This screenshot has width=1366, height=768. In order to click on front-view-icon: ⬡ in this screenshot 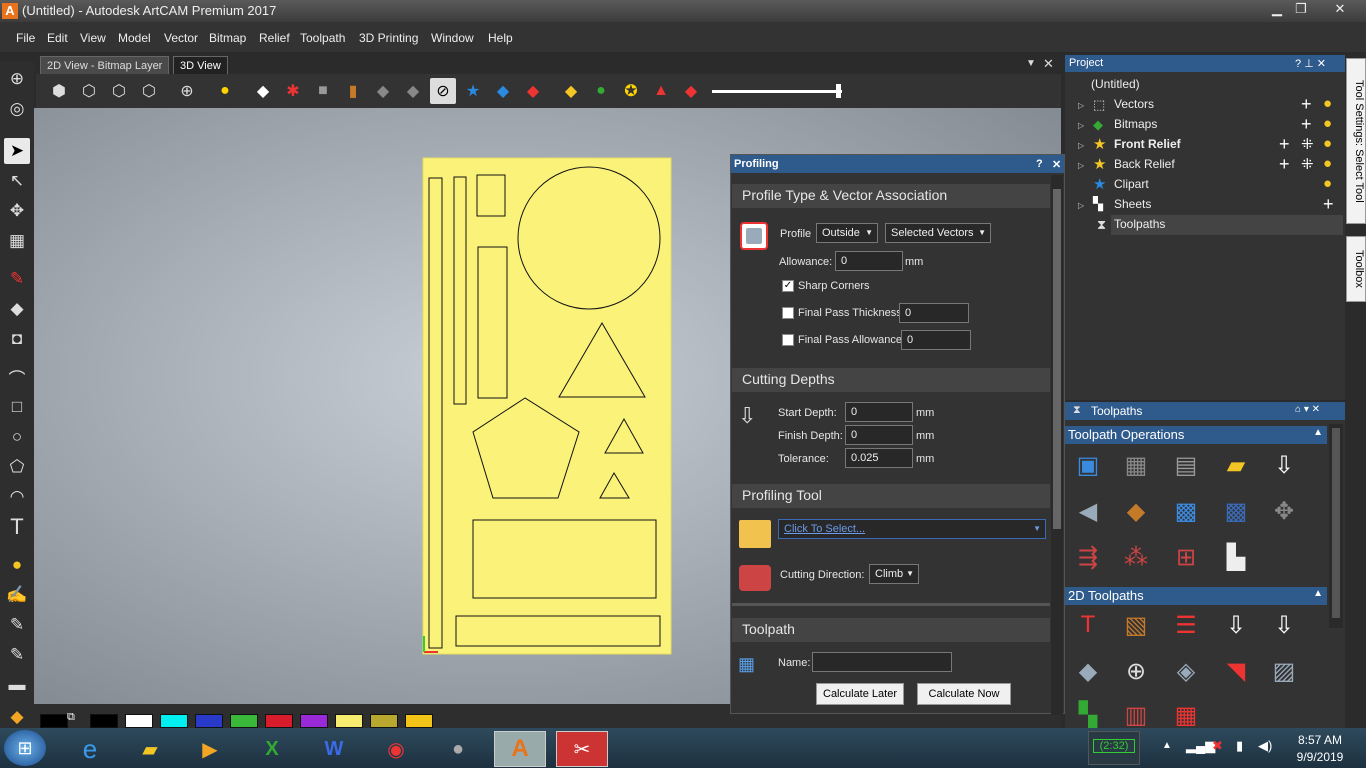, I will do `click(89, 91)`.